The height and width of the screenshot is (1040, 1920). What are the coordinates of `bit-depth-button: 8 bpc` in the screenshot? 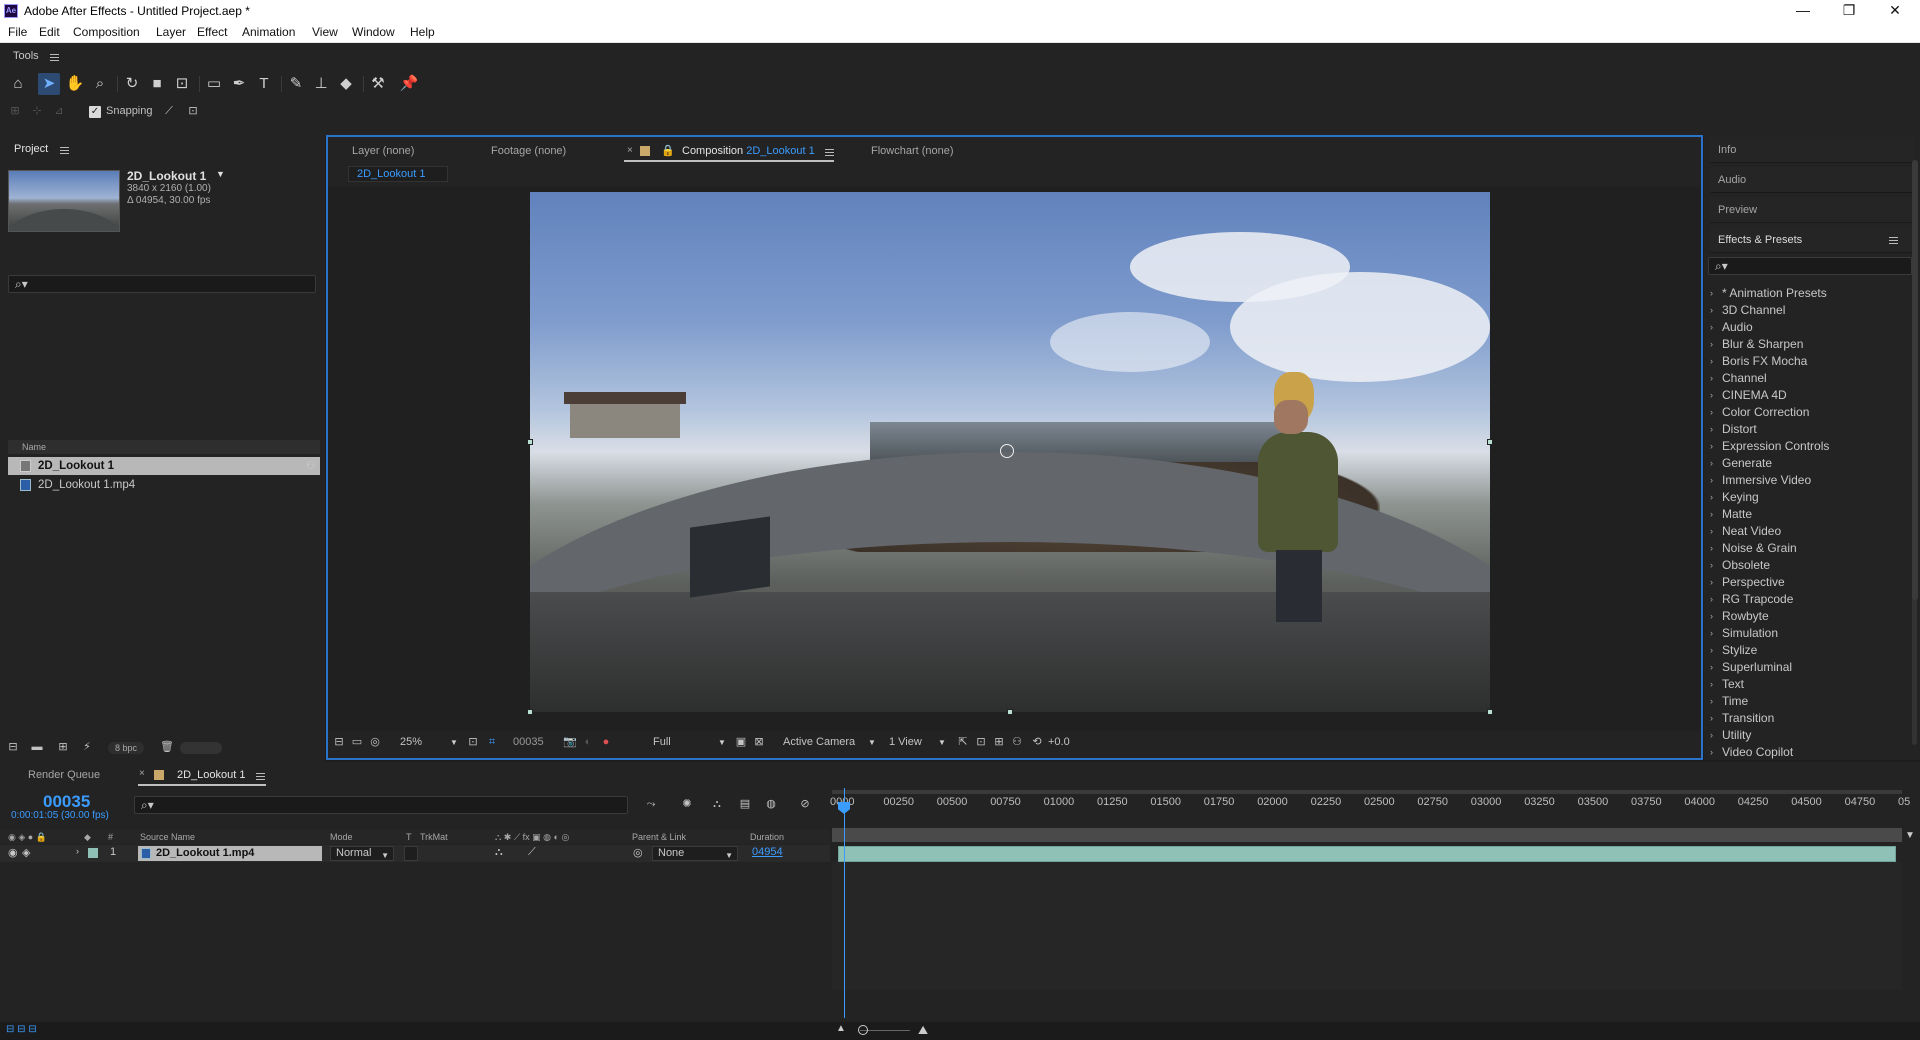 It's located at (126, 748).